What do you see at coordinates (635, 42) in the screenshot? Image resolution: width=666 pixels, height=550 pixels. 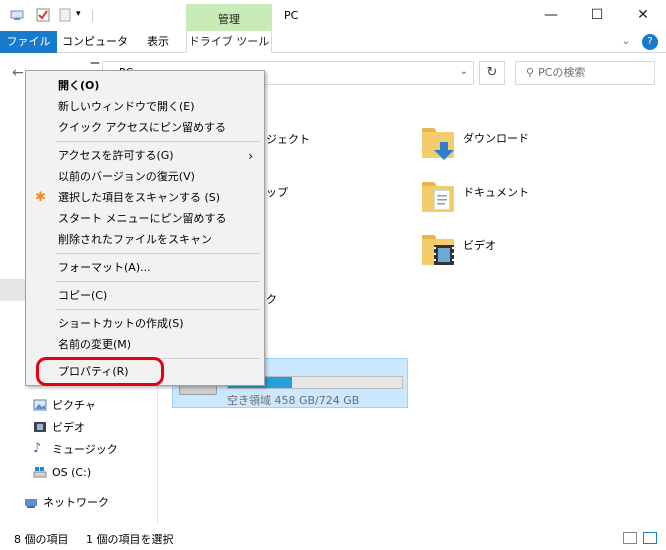 I see `ribbon-controls: ⌄ ?` at bounding box center [635, 42].